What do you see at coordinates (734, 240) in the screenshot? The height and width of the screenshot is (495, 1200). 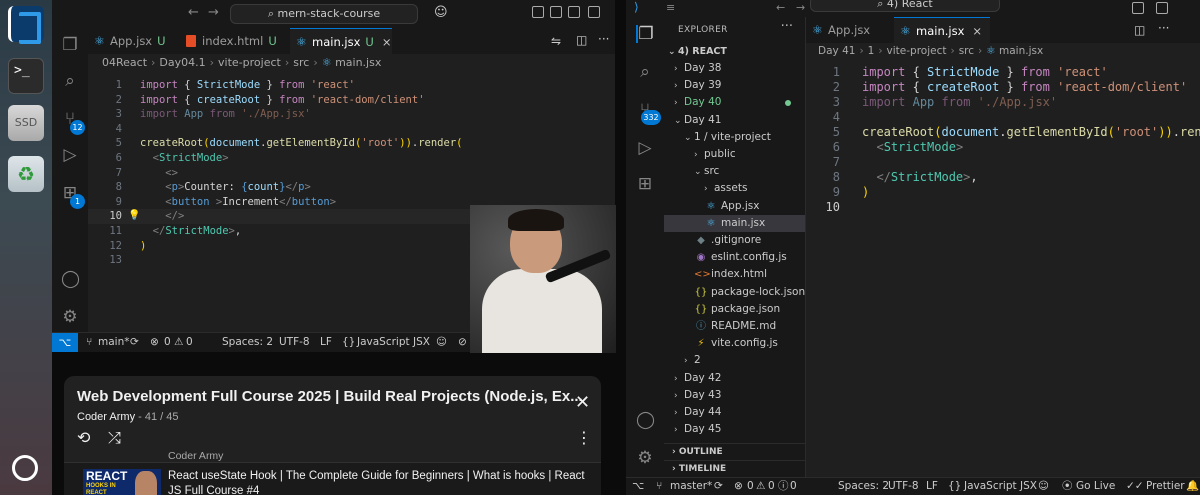 I see `tree-file: ◆ .gitignore` at bounding box center [734, 240].